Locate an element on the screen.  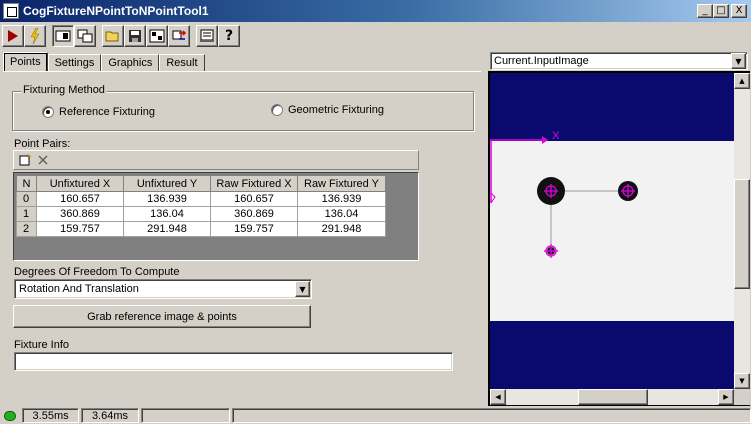
fixturing-method-label: Fixturing Method is located at coordinates (64, 90).